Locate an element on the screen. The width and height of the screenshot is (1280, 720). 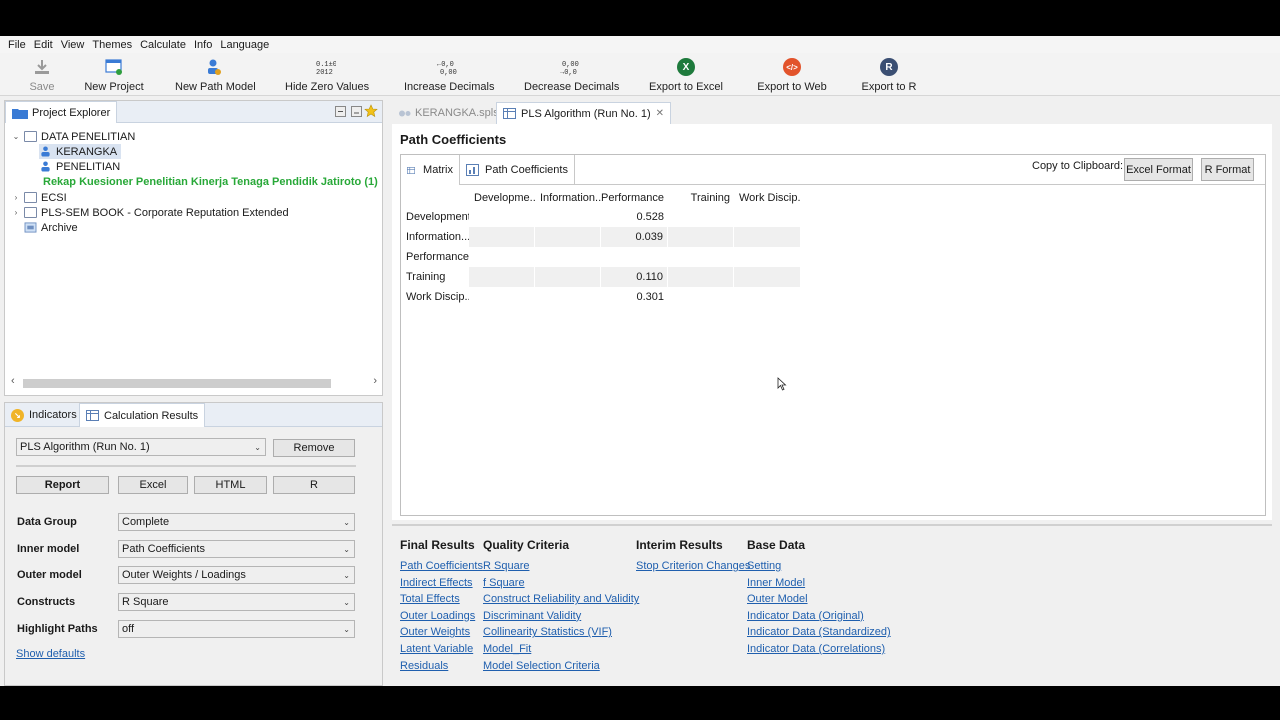
new-path-model-icon is located at coordinates (214, 67).